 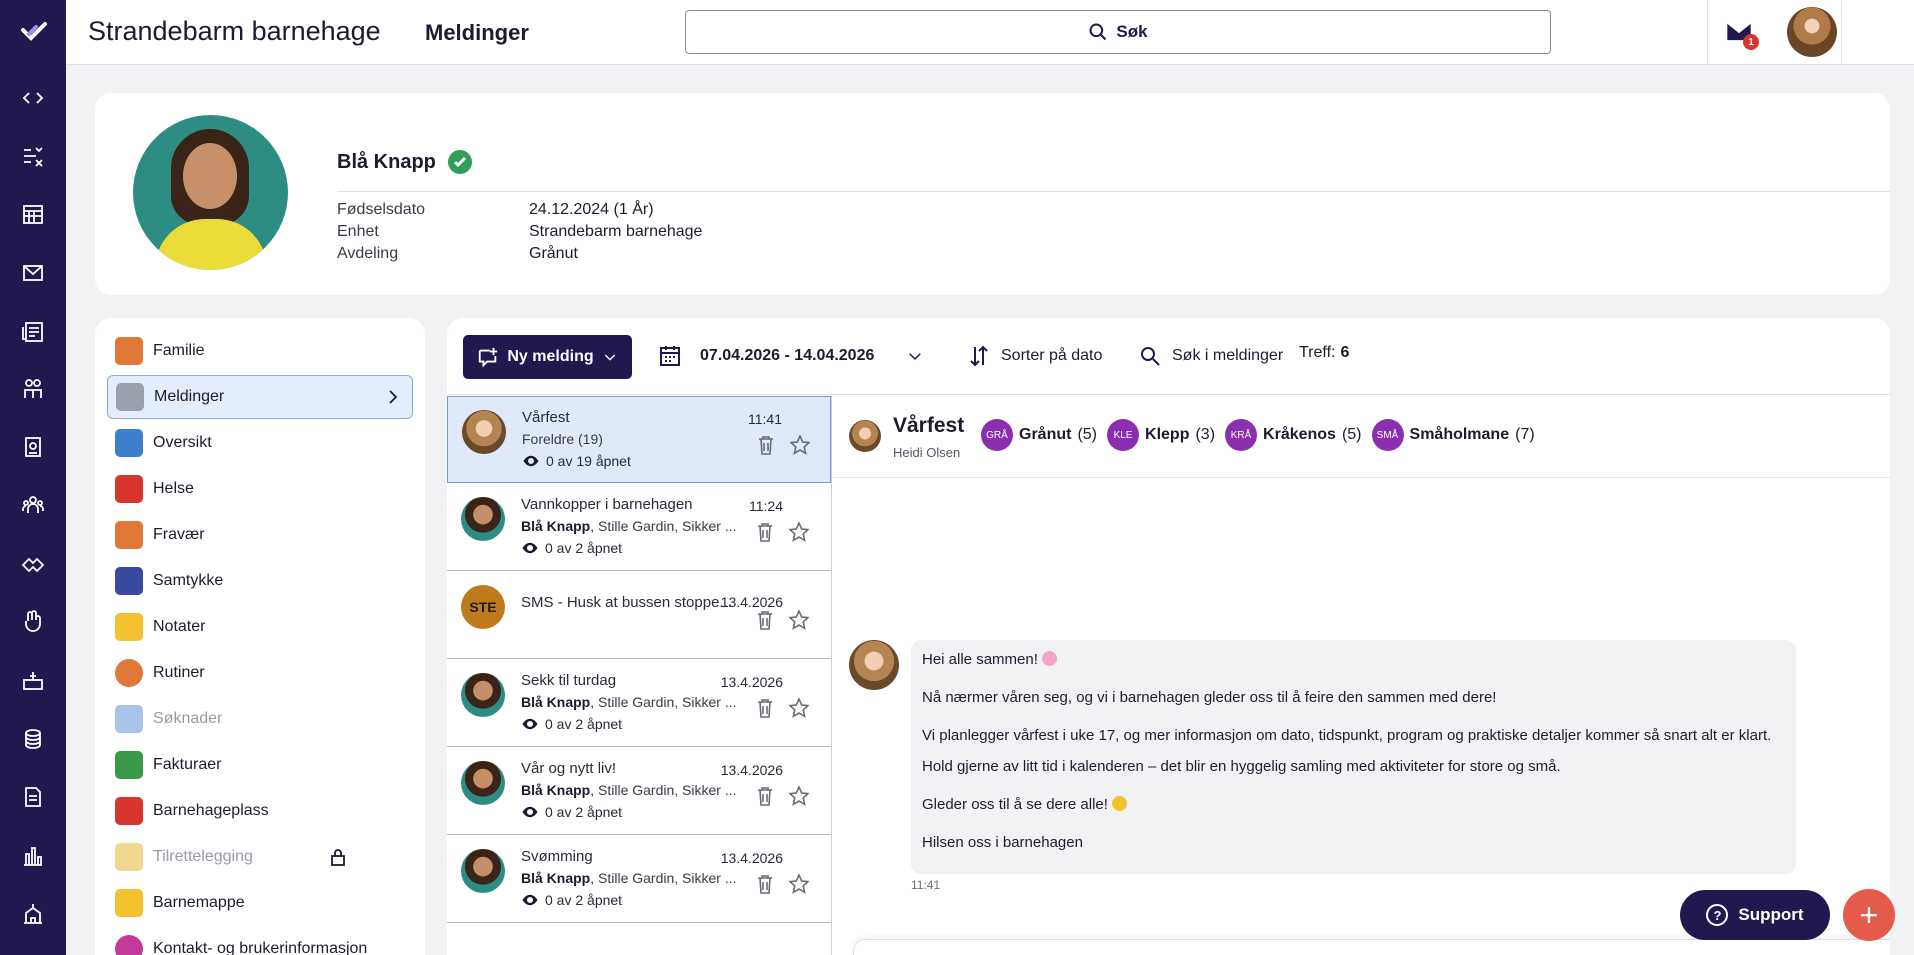 What do you see at coordinates (260, 443) in the screenshot?
I see `menu-item-oversikt: Oversikt` at bounding box center [260, 443].